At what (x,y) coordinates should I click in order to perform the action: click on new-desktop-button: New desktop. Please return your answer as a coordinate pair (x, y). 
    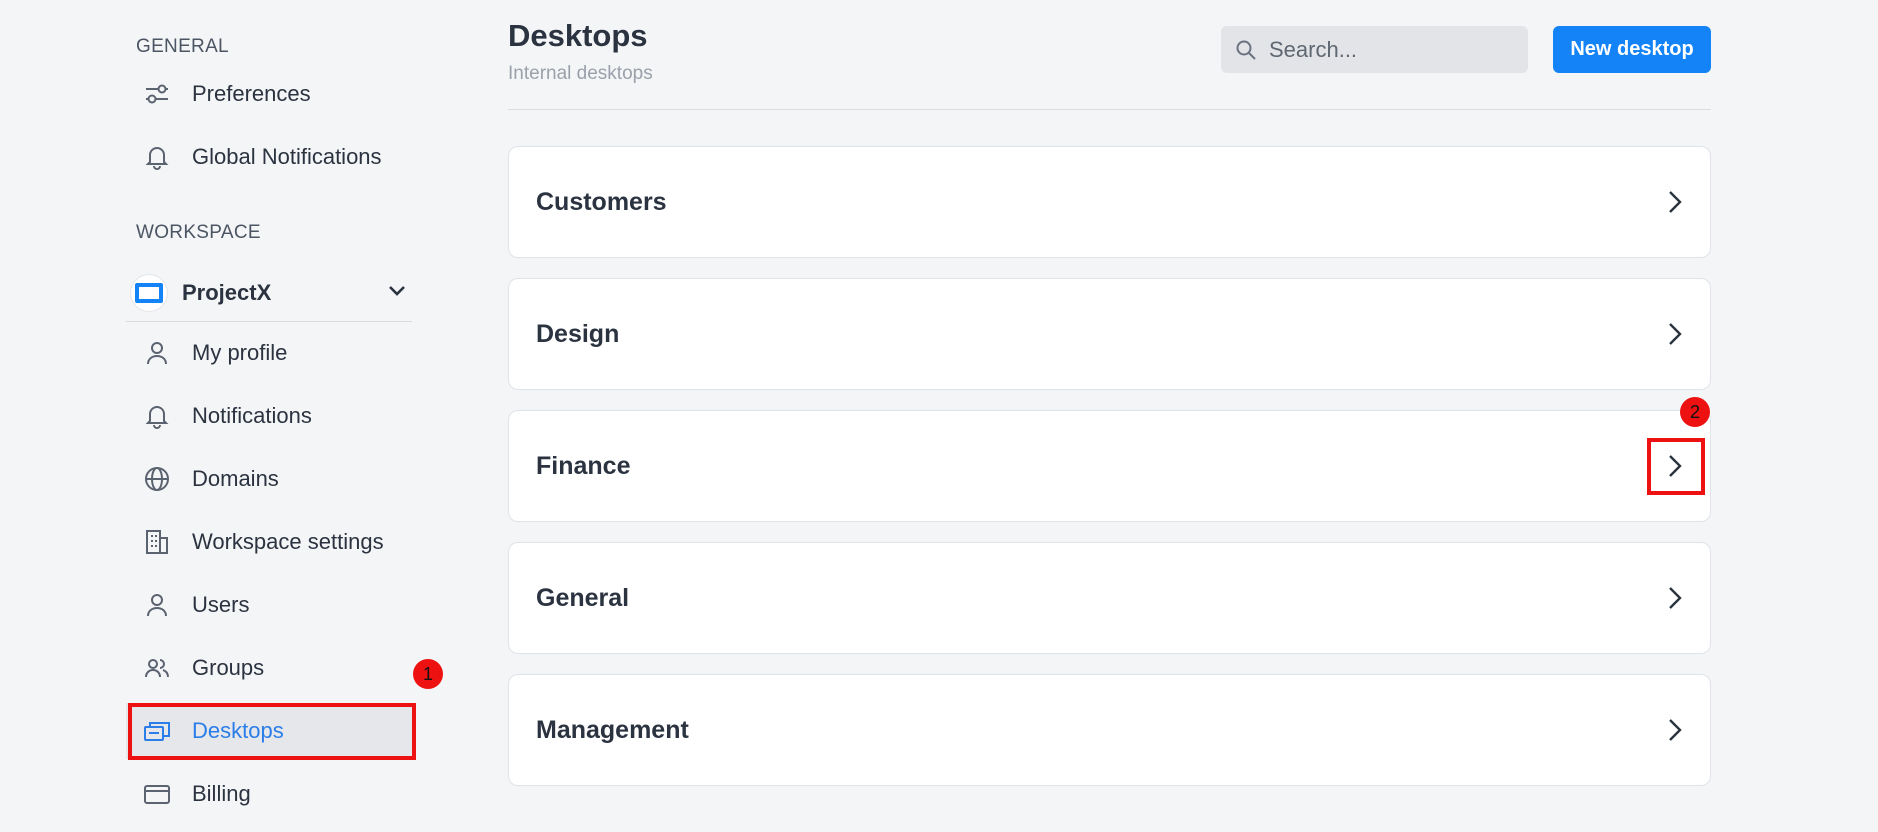
    Looking at the image, I should click on (1632, 49).